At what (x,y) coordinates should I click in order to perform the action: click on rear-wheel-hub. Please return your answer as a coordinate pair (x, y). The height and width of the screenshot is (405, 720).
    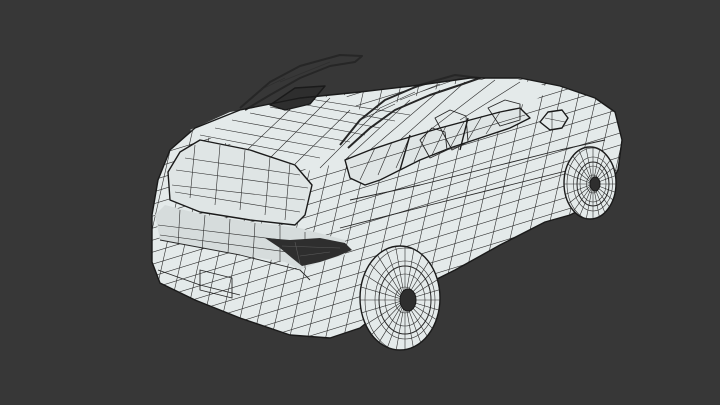
    Looking at the image, I should click on (408, 300).